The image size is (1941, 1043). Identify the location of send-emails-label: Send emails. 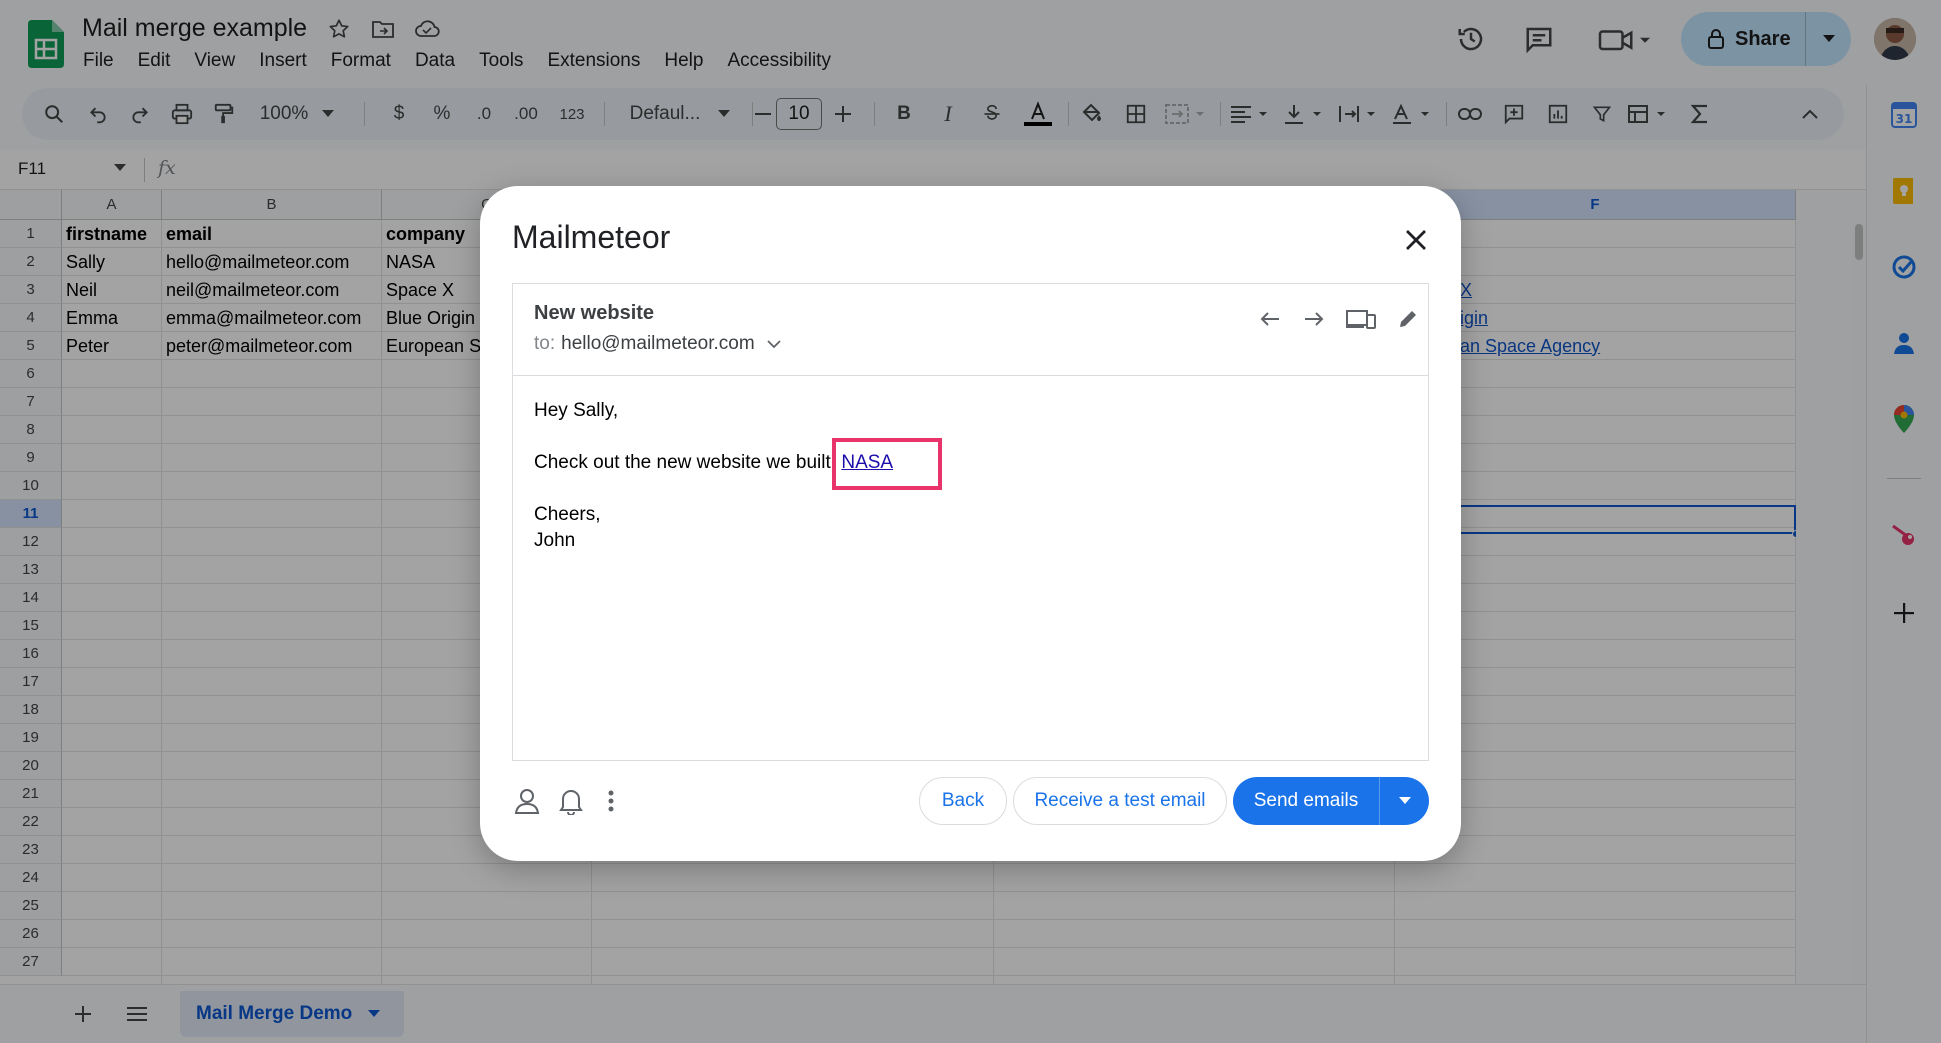
(1306, 801).